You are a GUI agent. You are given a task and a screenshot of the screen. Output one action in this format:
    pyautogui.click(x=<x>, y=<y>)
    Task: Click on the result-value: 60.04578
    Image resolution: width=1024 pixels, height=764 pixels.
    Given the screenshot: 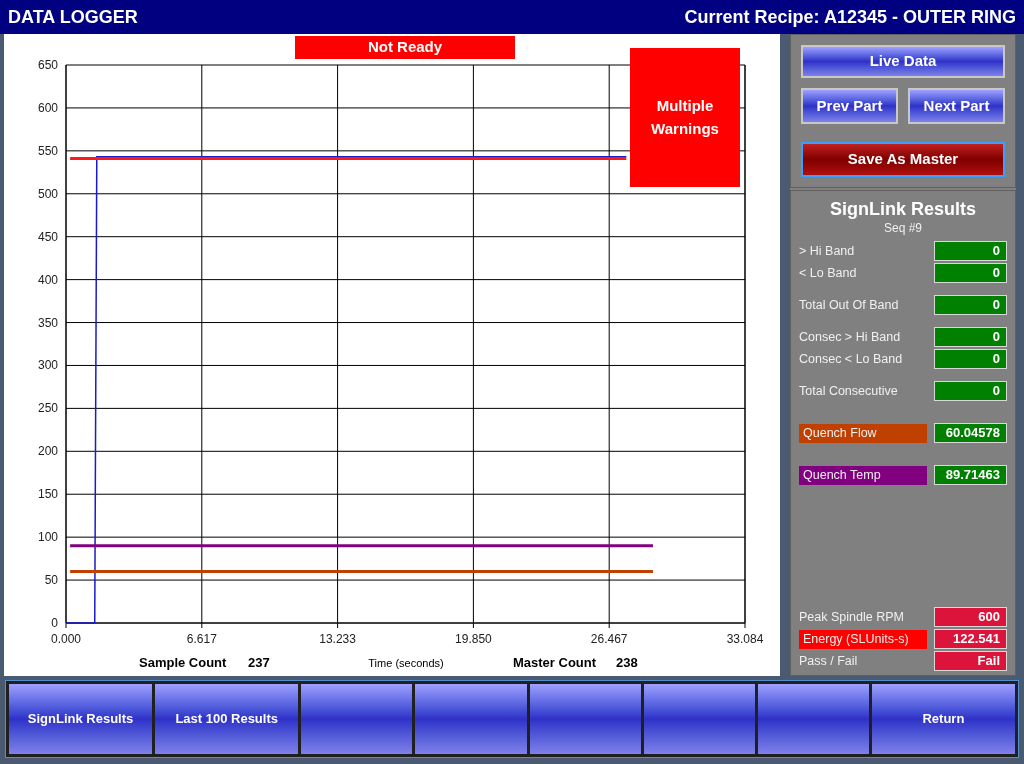 What is the action you would take?
    pyautogui.click(x=970, y=433)
    